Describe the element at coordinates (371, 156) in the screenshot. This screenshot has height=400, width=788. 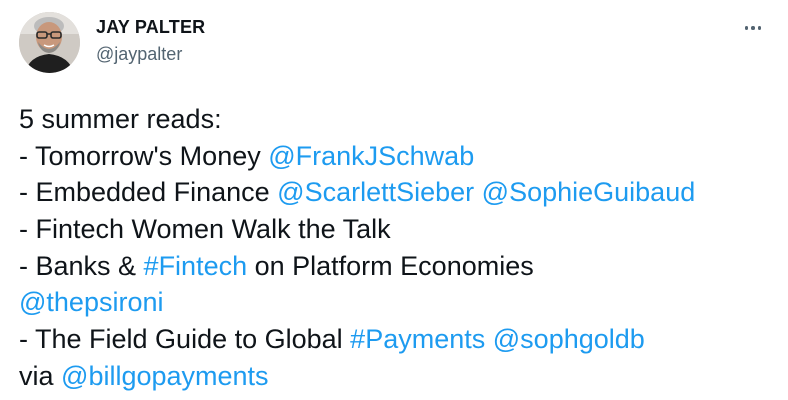
I see `mention-link: @FrankJSchwab` at that location.